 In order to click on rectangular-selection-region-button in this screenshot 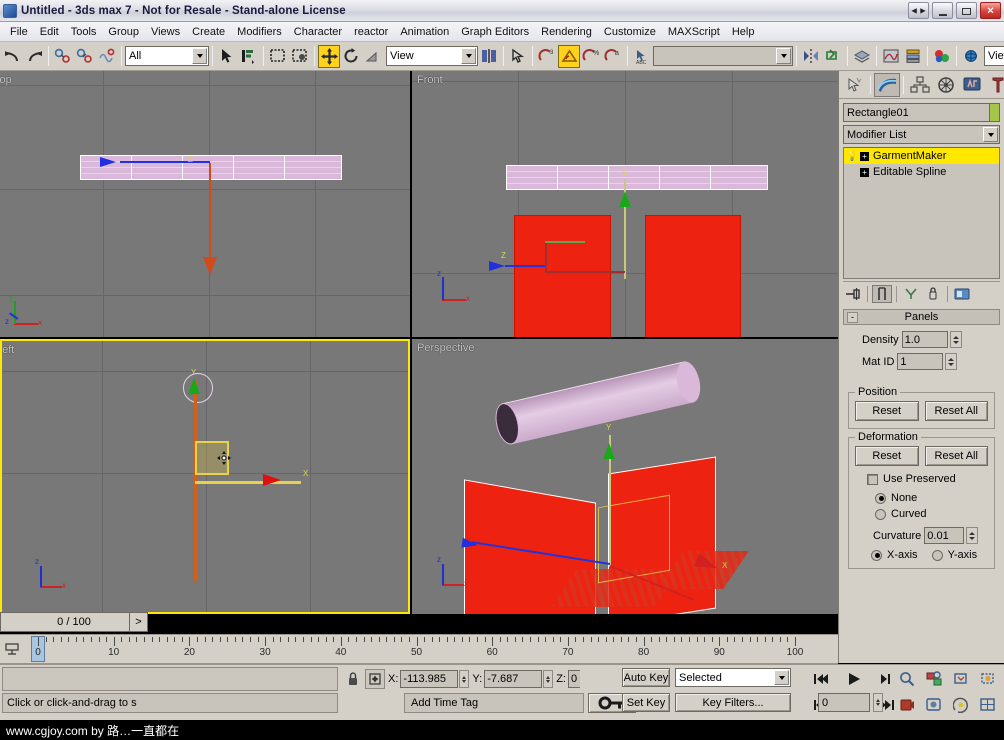, I will do `click(278, 56)`.